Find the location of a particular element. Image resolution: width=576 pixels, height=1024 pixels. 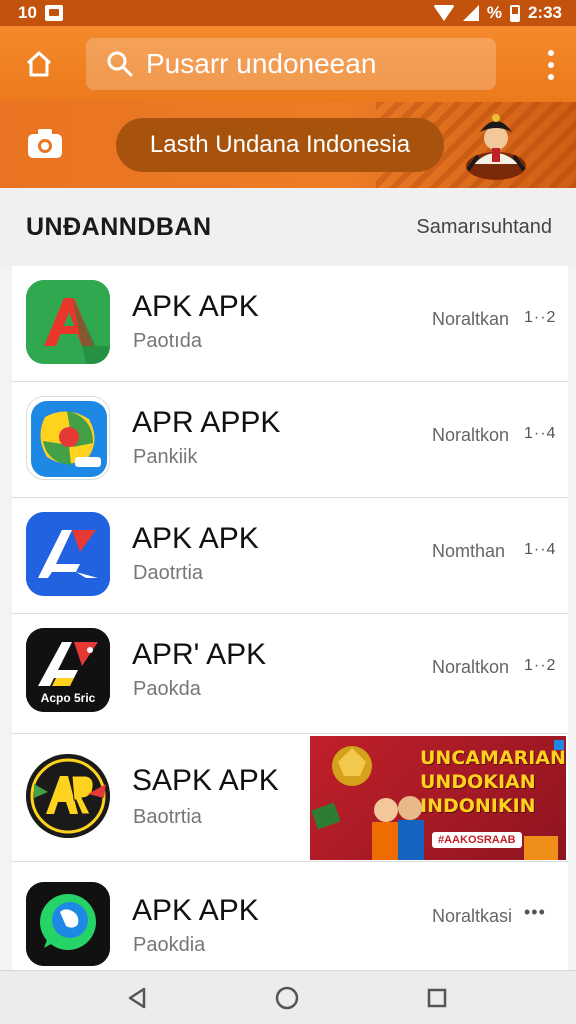

app-status: Noraltkasi is located at coordinates (472, 916).